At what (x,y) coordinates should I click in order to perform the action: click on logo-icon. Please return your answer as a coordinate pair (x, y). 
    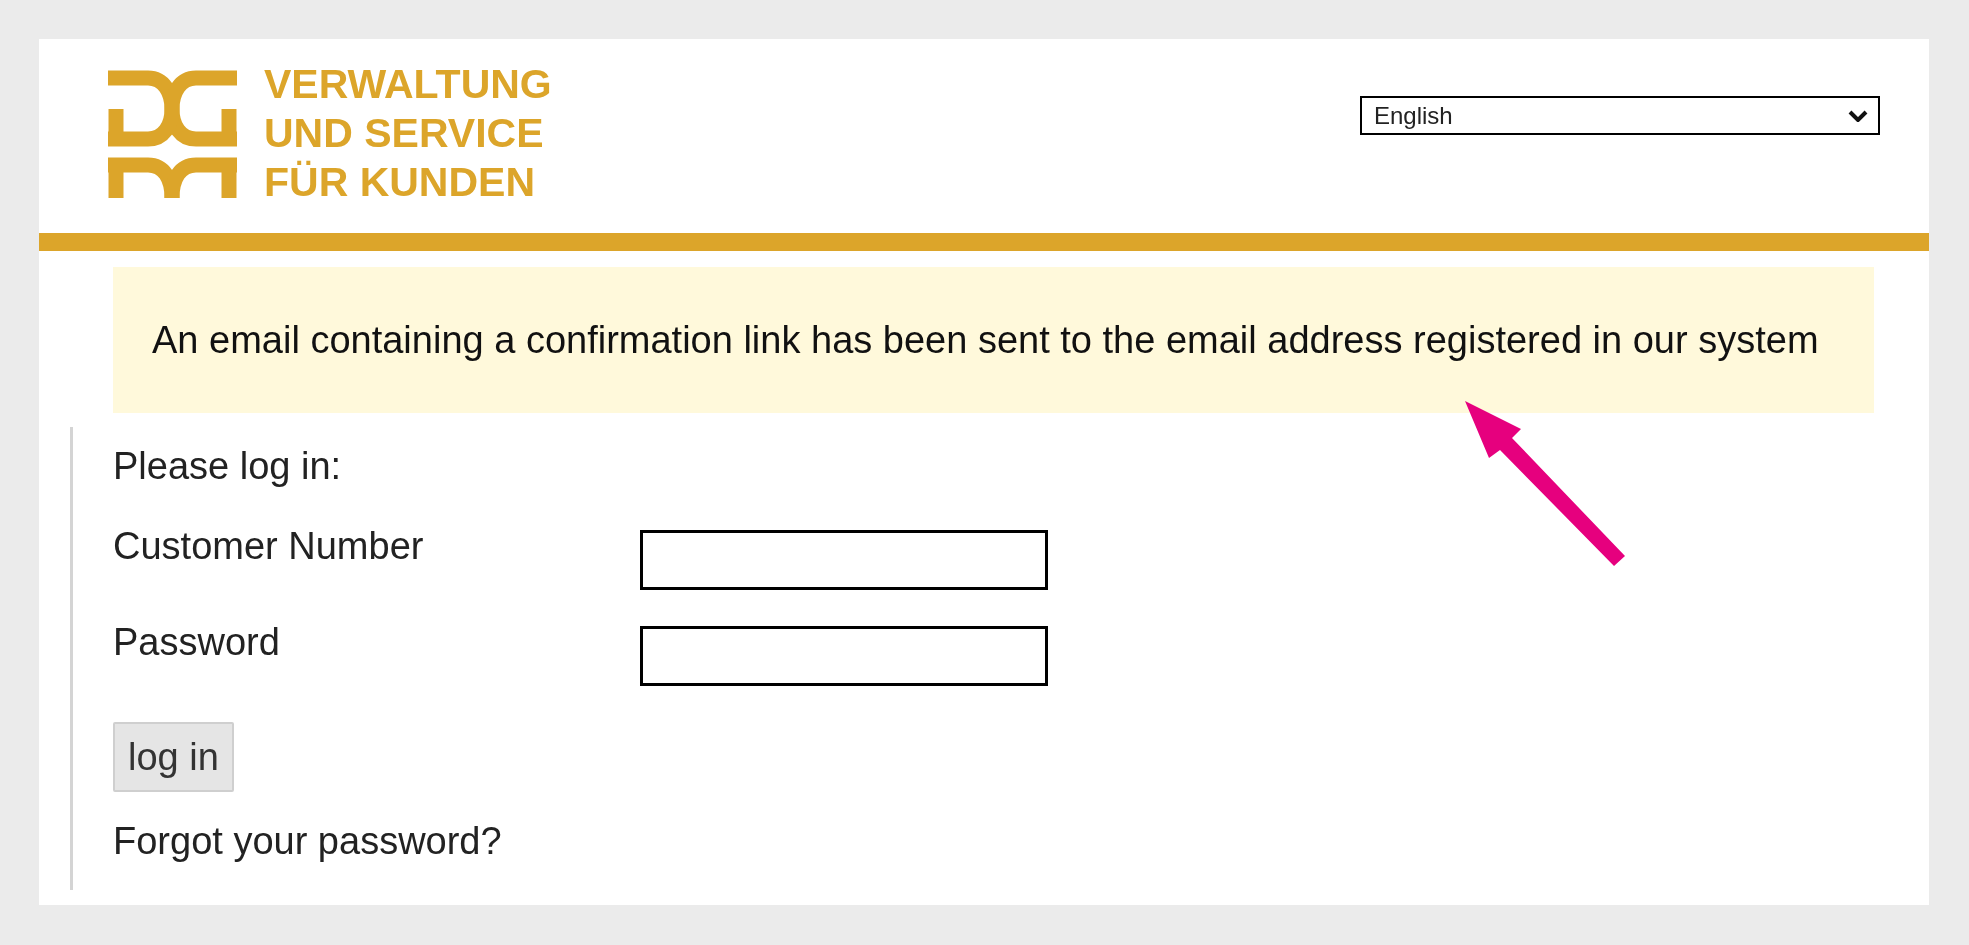
    Looking at the image, I should click on (172, 133).